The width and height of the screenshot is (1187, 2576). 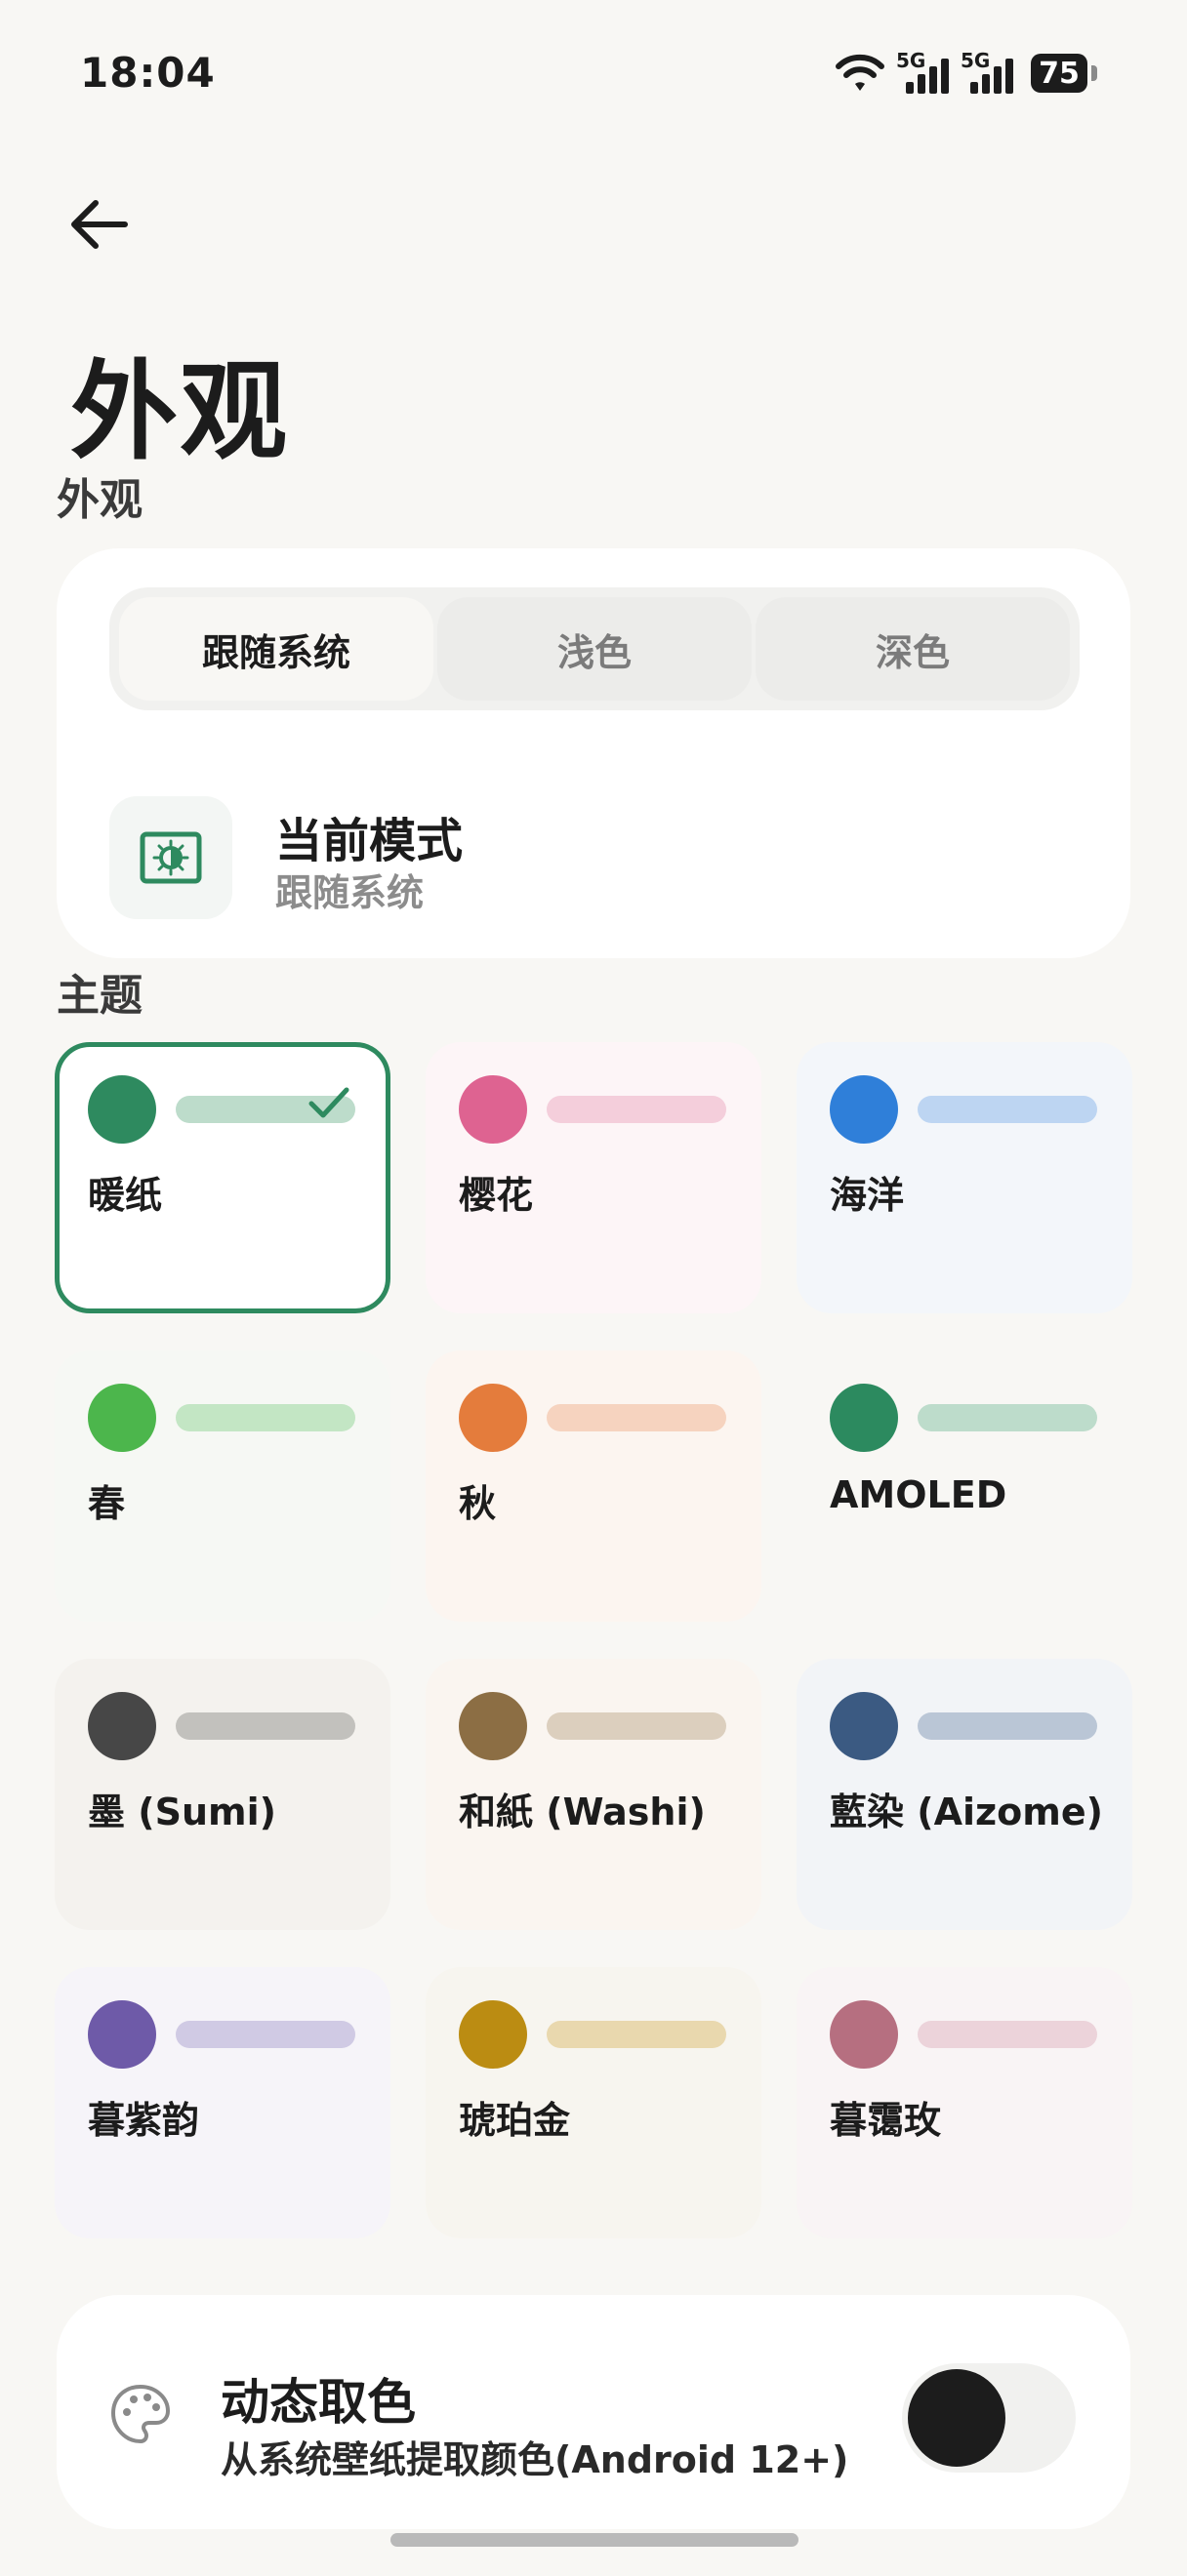 I want to click on theme-card-amoled: AMOLED, so click(x=964, y=1486).